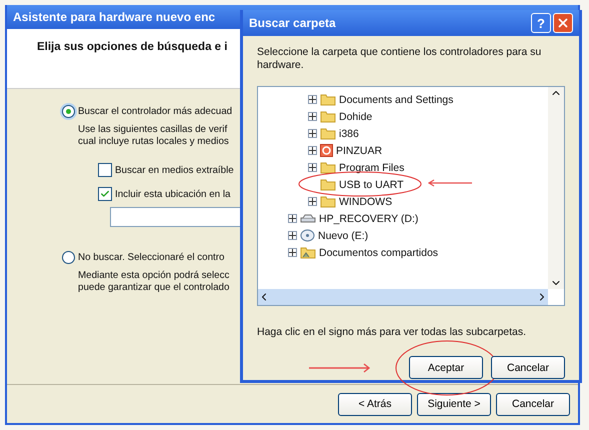 The width and height of the screenshot is (589, 430). Describe the element at coordinates (396, 100) in the screenshot. I see `tree-item: Documents and Settings` at that location.